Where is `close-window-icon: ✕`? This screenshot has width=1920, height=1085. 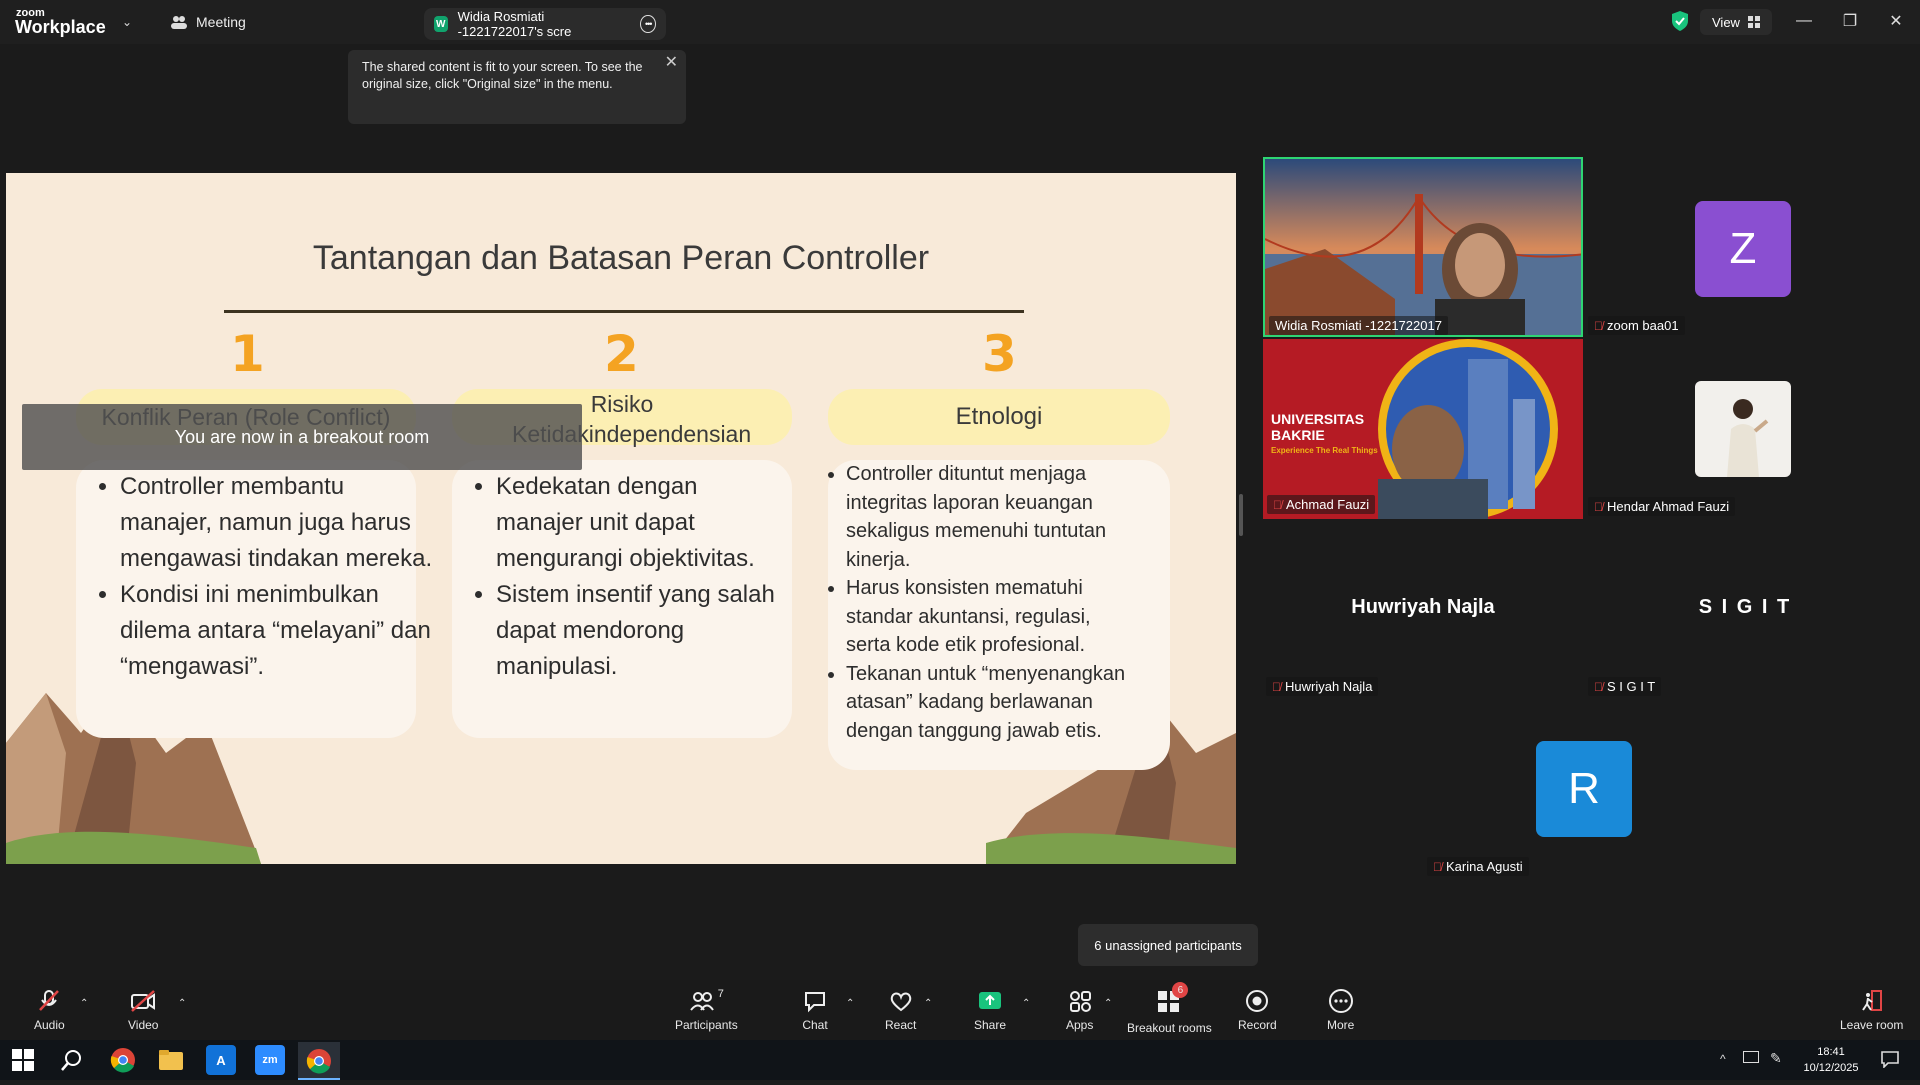 close-window-icon: ✕ is located at coordinates (1896, 21).